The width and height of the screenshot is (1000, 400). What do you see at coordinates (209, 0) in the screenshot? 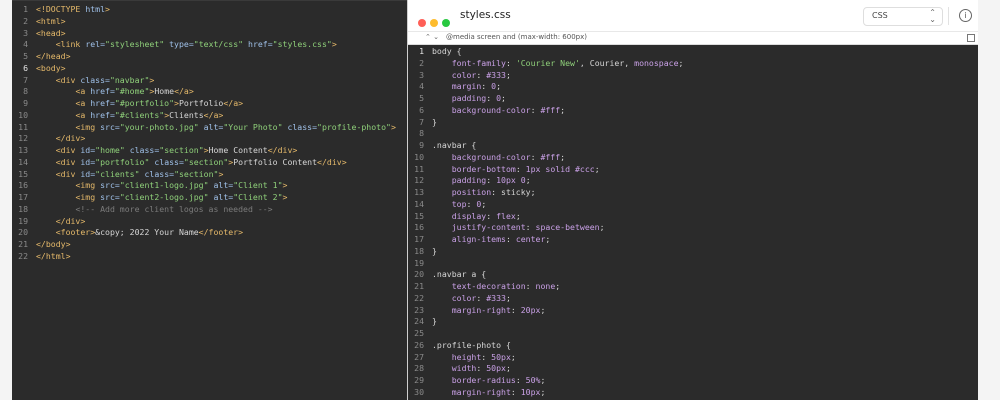
I see `editor-divider` at bounding box center [209, 0].